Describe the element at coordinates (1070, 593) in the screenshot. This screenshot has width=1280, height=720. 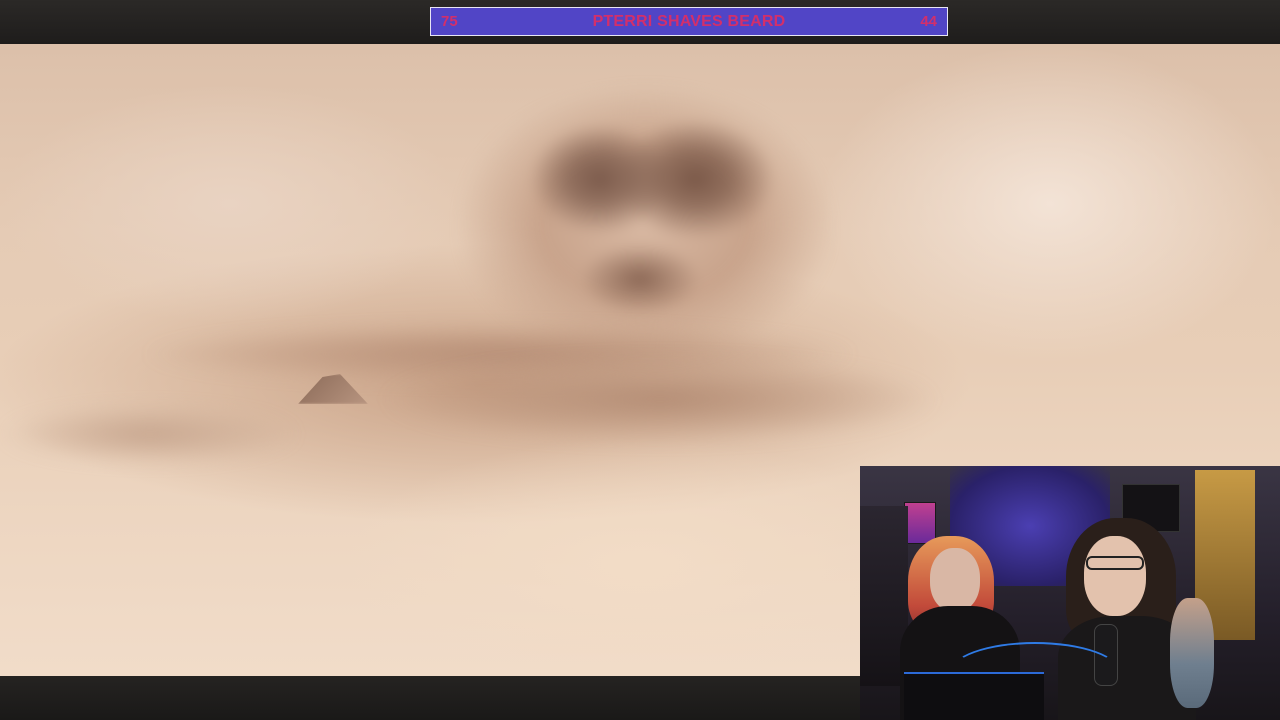
I see `webcam-panel` at that location.